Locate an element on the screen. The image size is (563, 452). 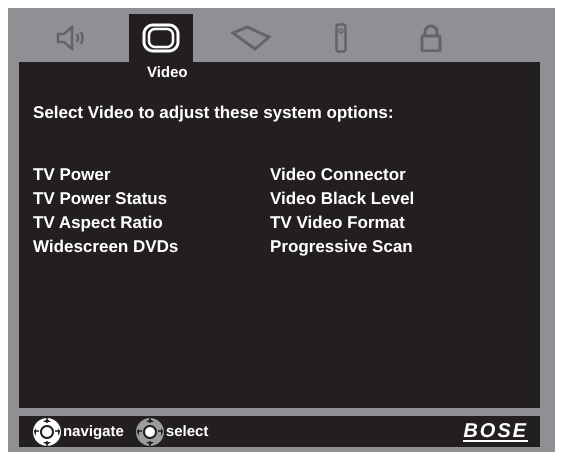
option-label: TV Power Status is located at coordinates (100, 199).